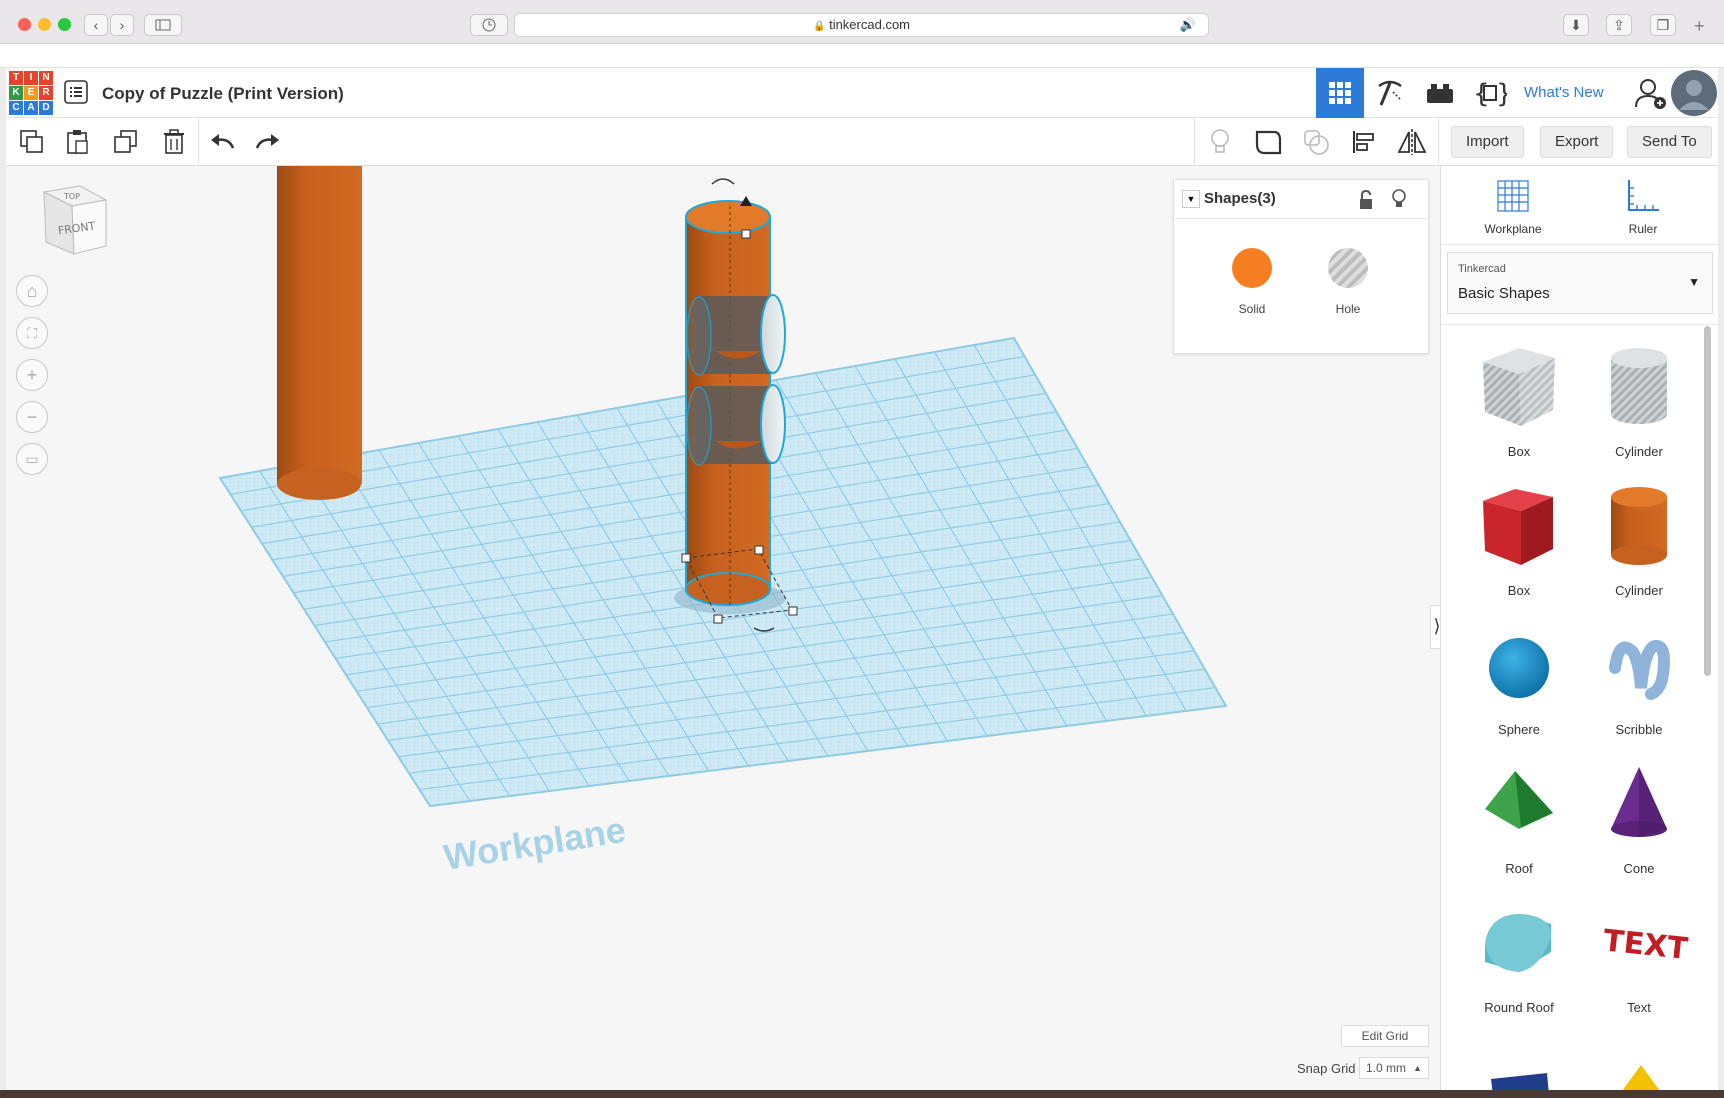  What do you see at coordinates (1639, 683) in the screenshot?
I see `shape-scribble: Scribble` at bounding box center [1639, 683].